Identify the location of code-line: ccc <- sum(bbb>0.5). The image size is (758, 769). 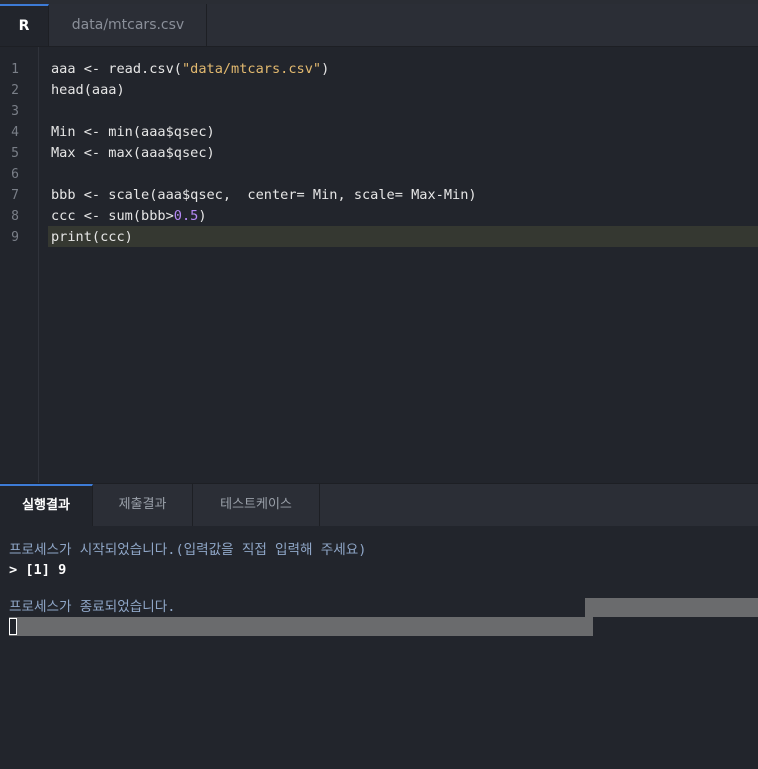
(129, 216).